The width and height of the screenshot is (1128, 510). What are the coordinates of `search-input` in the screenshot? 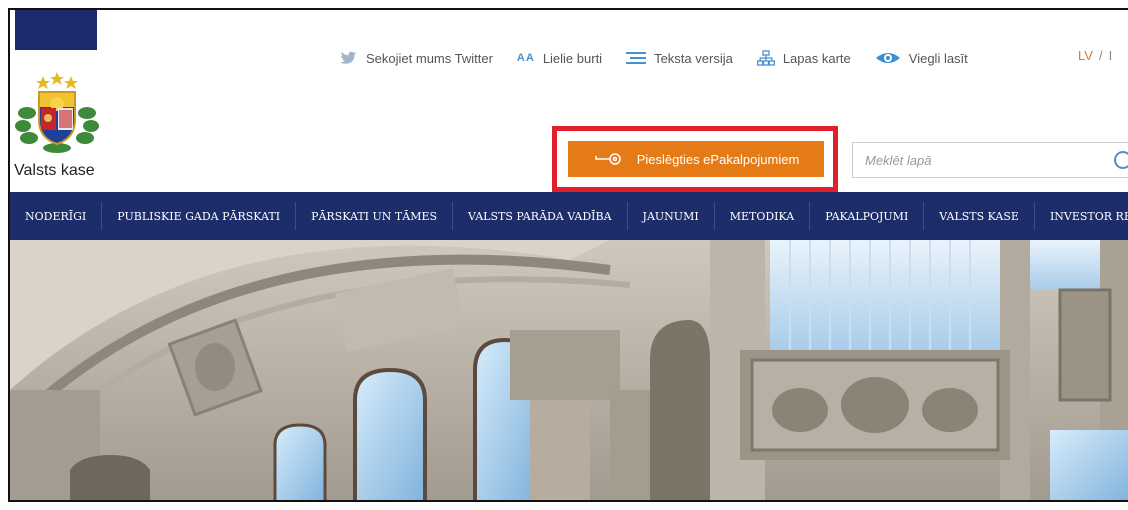 It's located at (973, 160).